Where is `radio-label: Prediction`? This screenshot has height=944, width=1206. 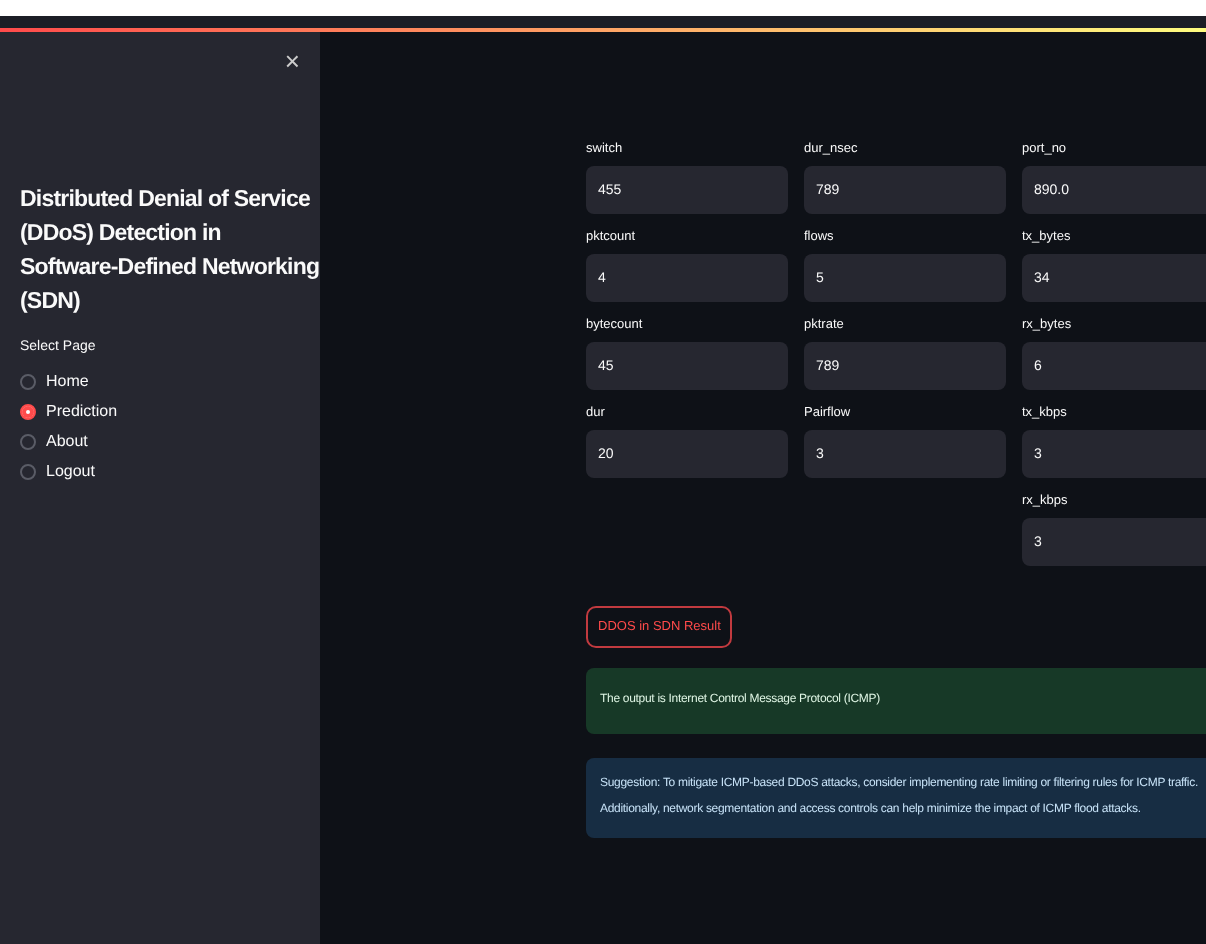 radio-label: Prediction is located at coordinates (82, 411).